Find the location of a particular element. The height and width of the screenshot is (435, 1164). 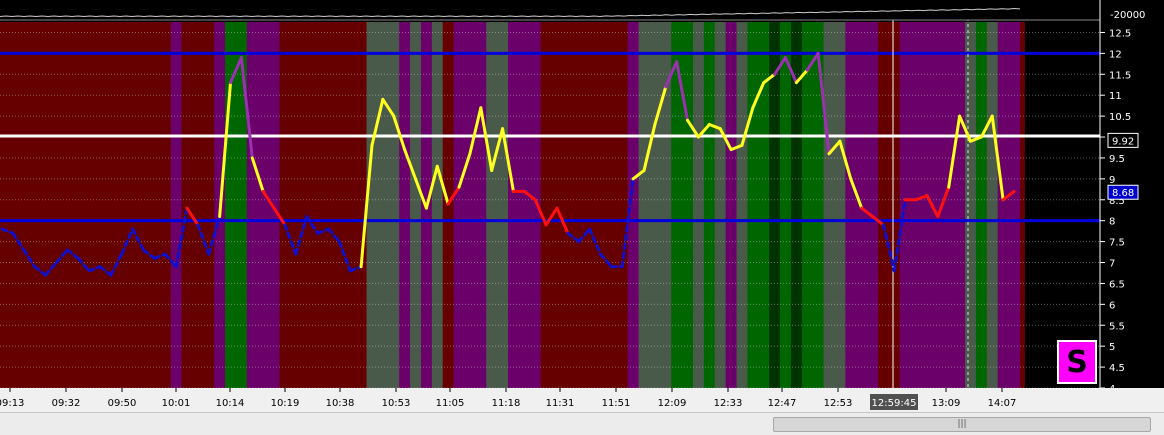

x-tick-label: 10:19 is located at coordinates (285, 403).